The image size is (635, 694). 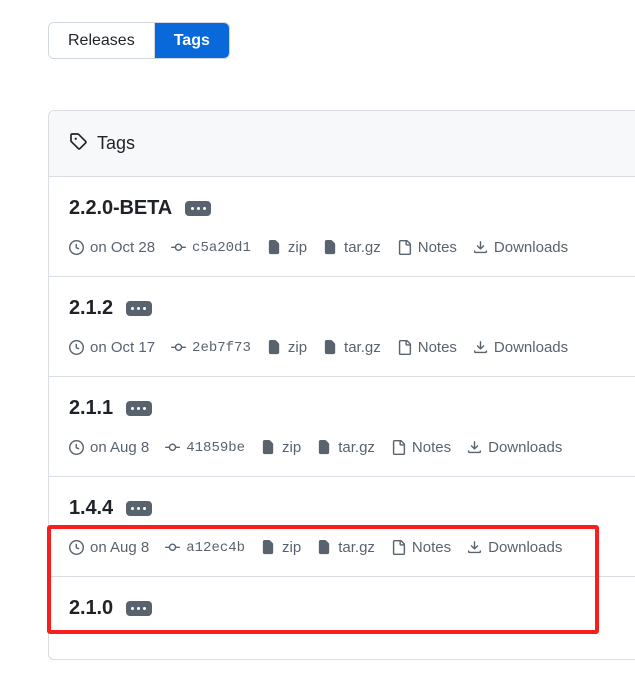 What do you see at coordinates (221, 247) in the screenshot?
I see `tag-commit-hash: c5a20d1` at bounding box center [221, 247].